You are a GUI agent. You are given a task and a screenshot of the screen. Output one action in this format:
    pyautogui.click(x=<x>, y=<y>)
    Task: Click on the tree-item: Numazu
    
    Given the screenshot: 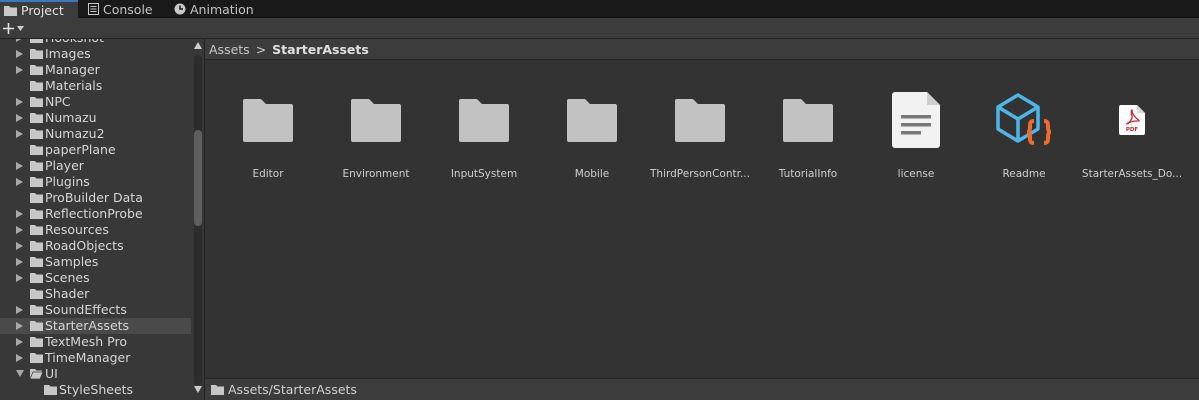 What is the action you would take?
    pyautogui.click(x=95, y=118)
    